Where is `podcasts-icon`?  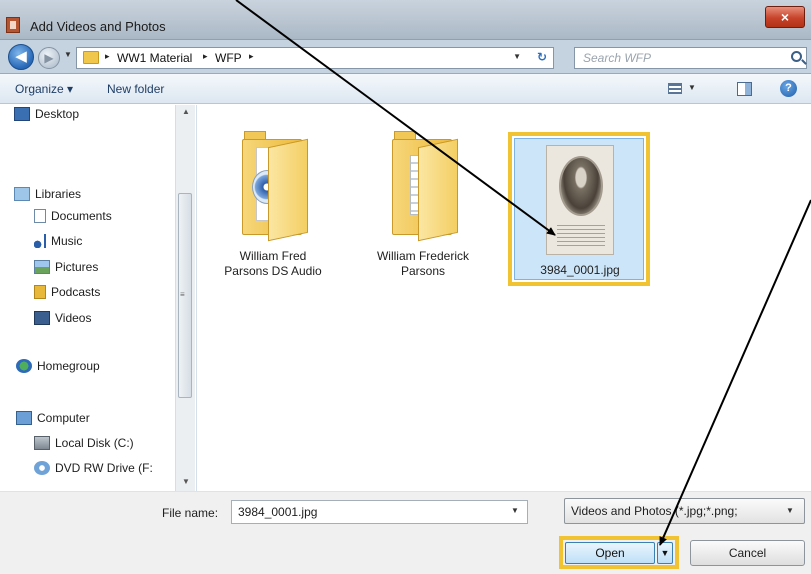
podcasts-icon is located at coordinates (40, 292).